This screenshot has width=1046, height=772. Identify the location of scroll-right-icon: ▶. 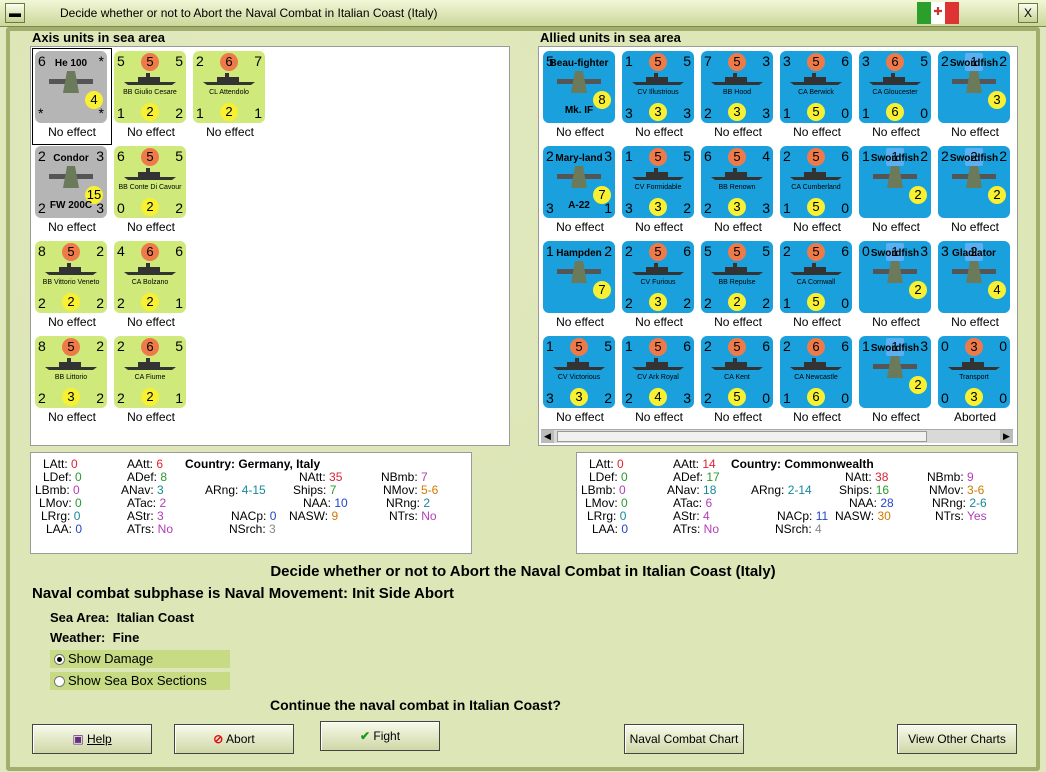
(1006, 436).